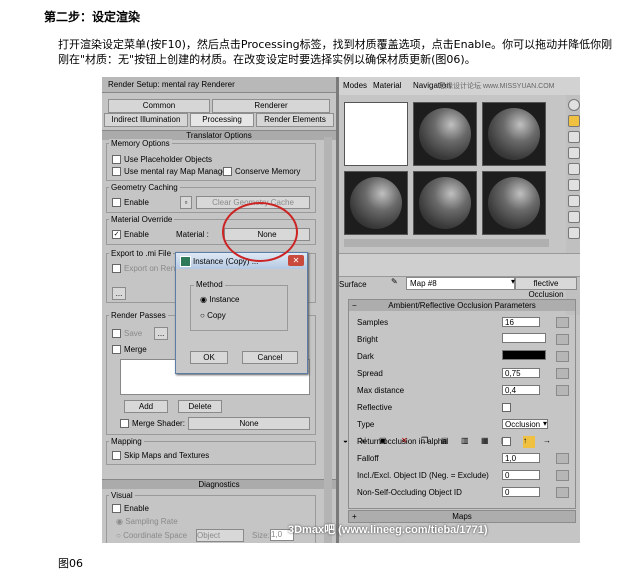  What do you see at coordinates (394, 281) in the screenshot?
I see `eyedropper-icon: ✎` at bounding box center [394, 281].